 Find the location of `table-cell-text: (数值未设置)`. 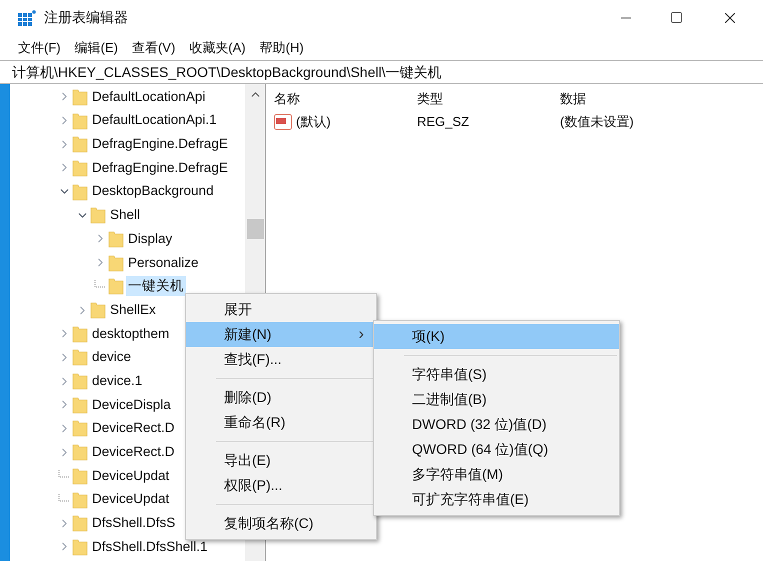

table-cell-text: (数值未设置) is located at coordinates (597, 122).